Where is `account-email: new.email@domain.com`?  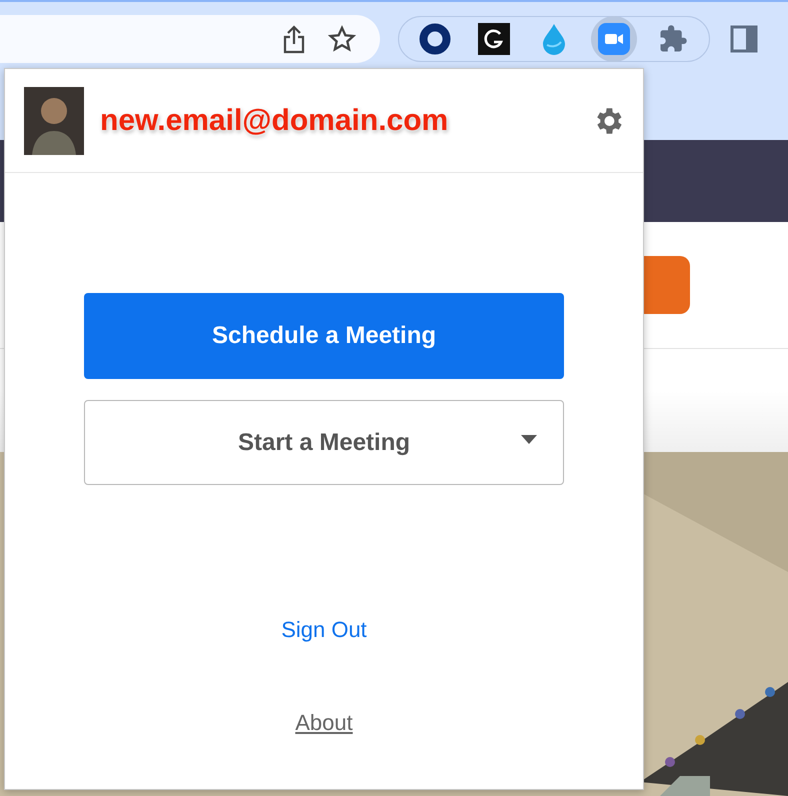 account-email: new.email@domain.com is located at coordinates (275, 121).